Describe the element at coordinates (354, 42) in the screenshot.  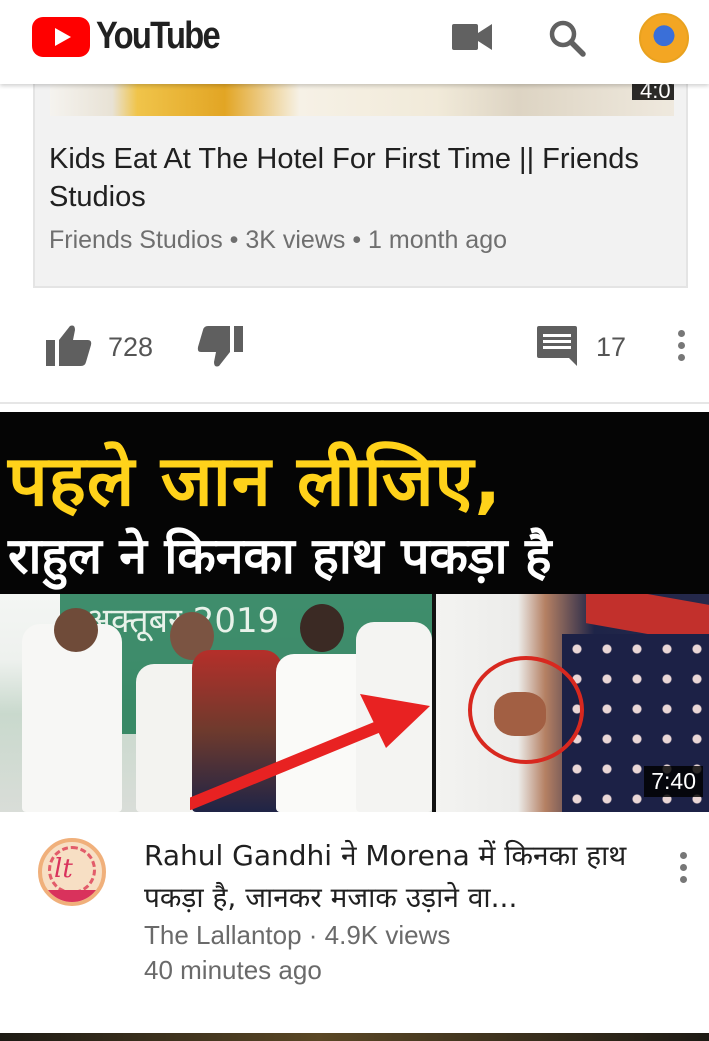
I see `app-bar: YouTube` at that location.